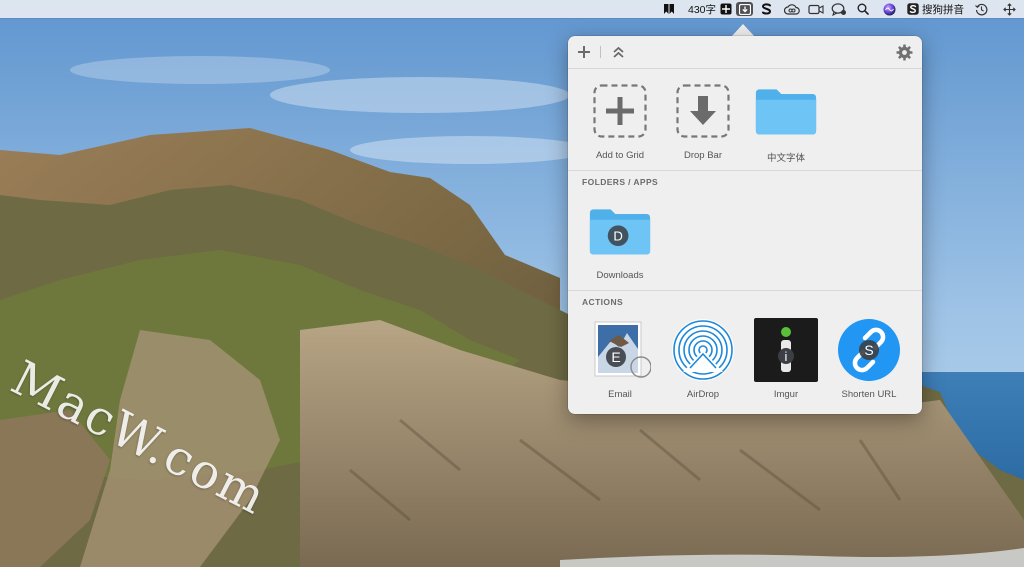 This screenshot has height=567, width=1024. I want to click on drop-bar-icon, so click(703, 111).